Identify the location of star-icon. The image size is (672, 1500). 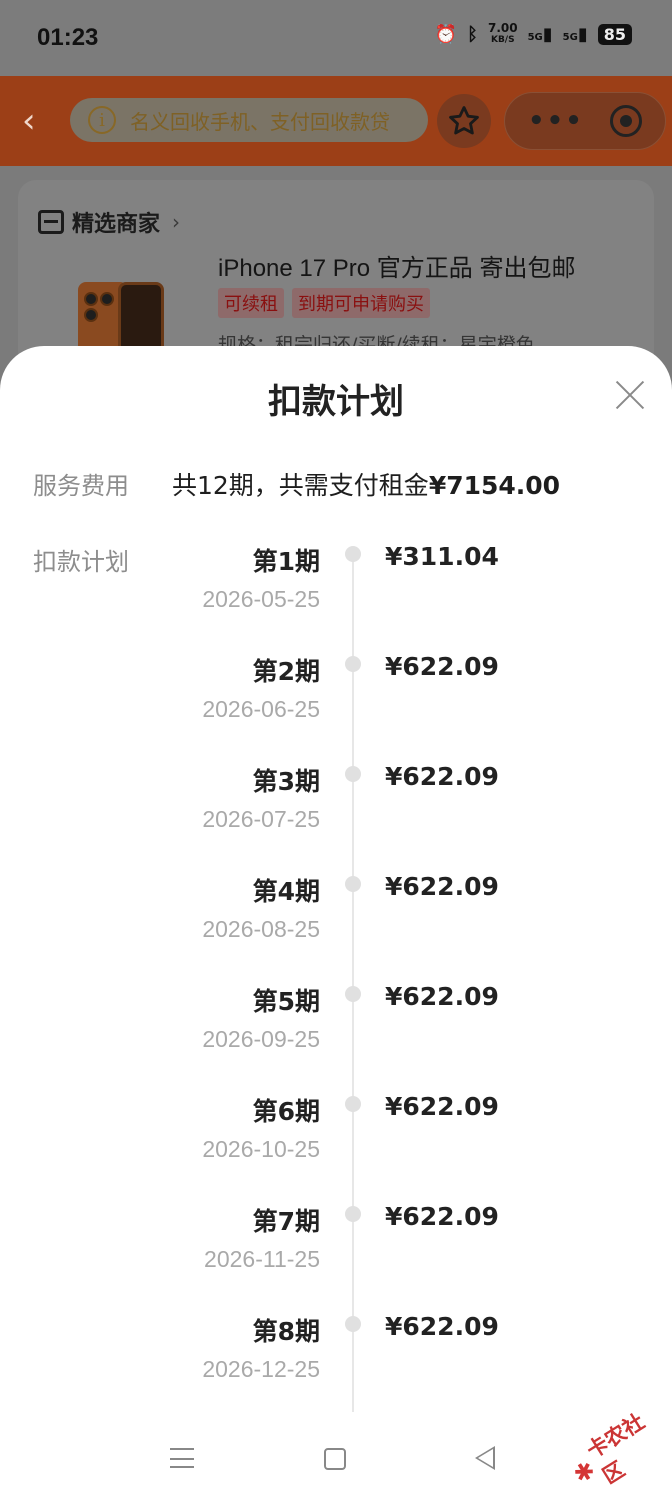
(464, 120).